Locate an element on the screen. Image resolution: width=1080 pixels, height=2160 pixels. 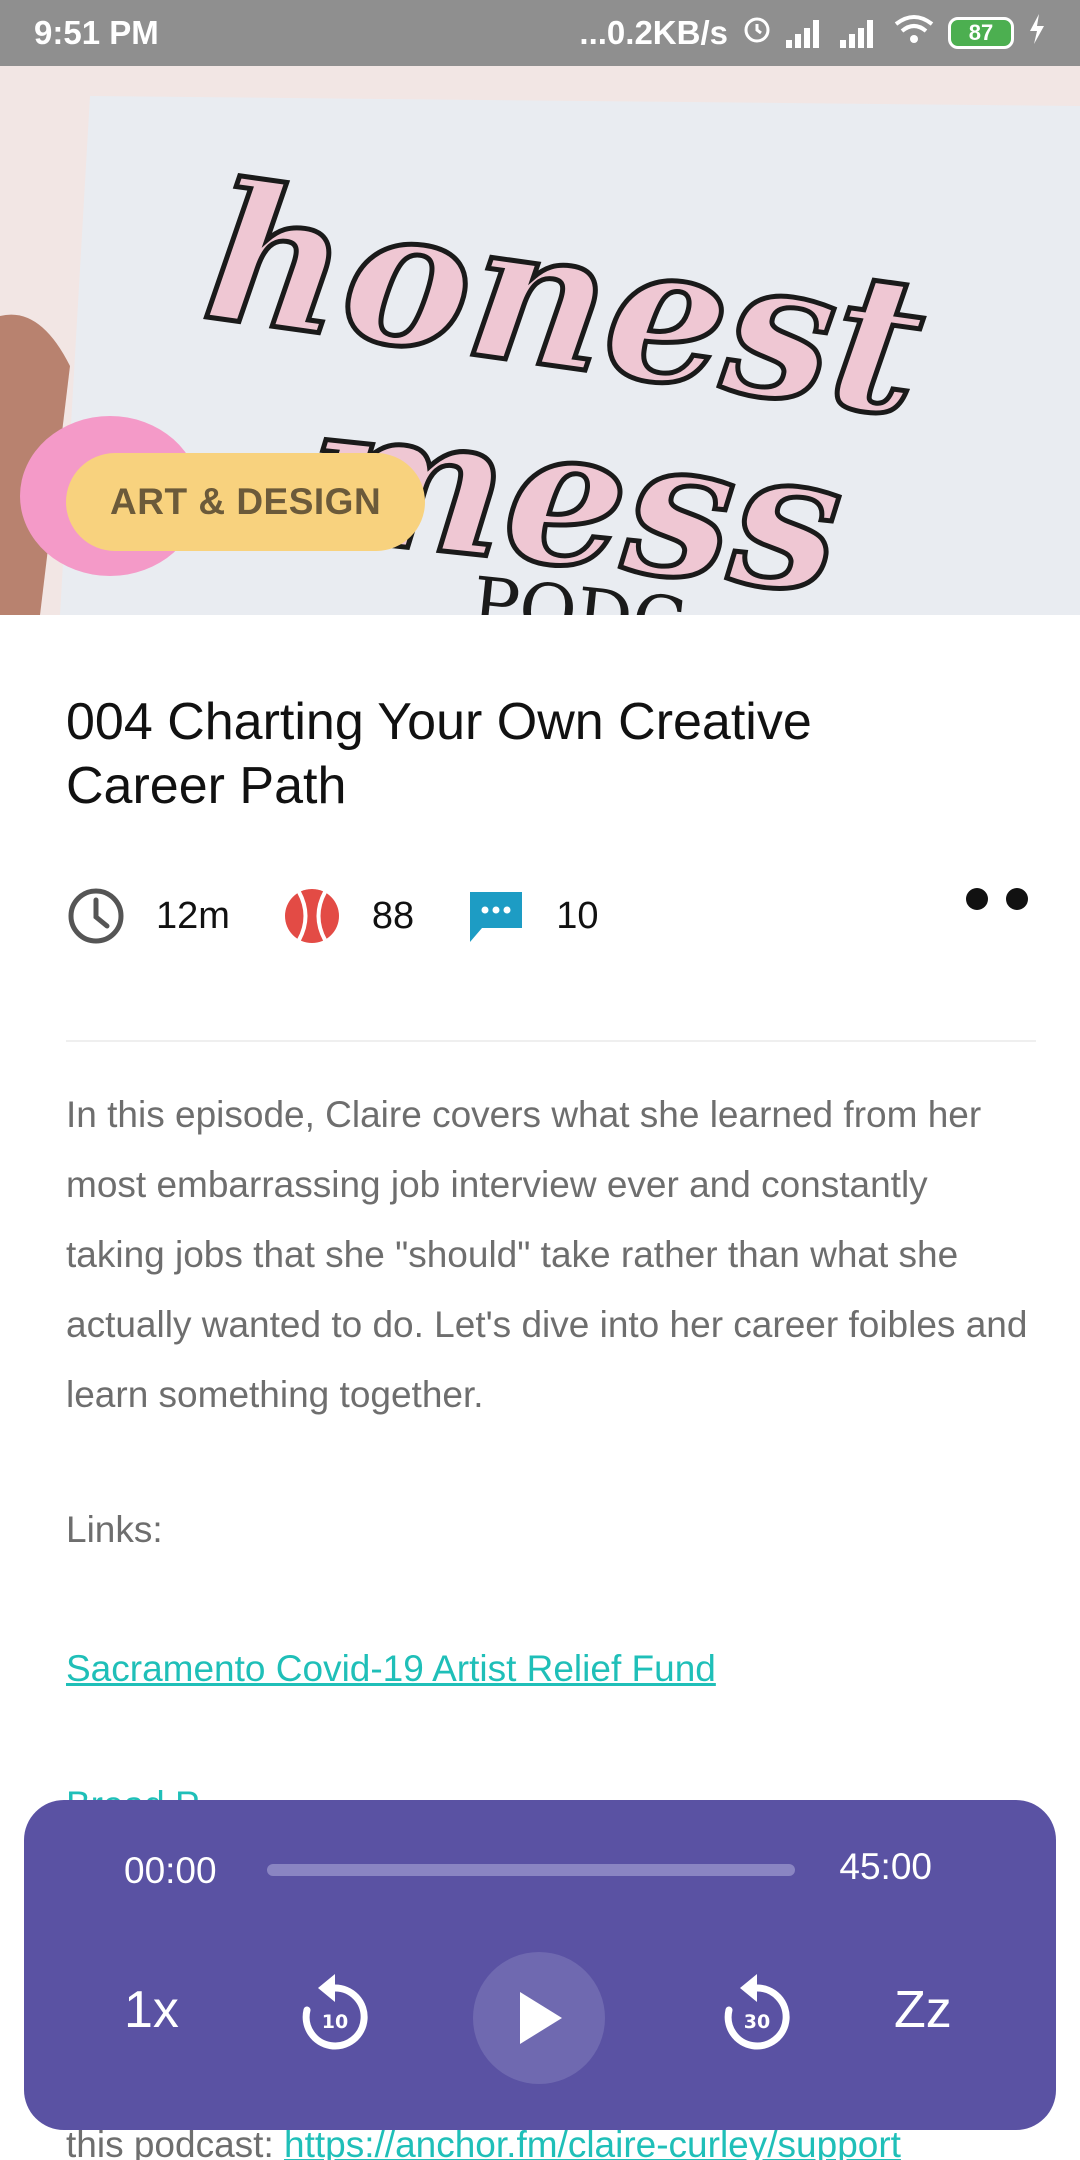
duration: 12m is located at coordinates (148, 916).